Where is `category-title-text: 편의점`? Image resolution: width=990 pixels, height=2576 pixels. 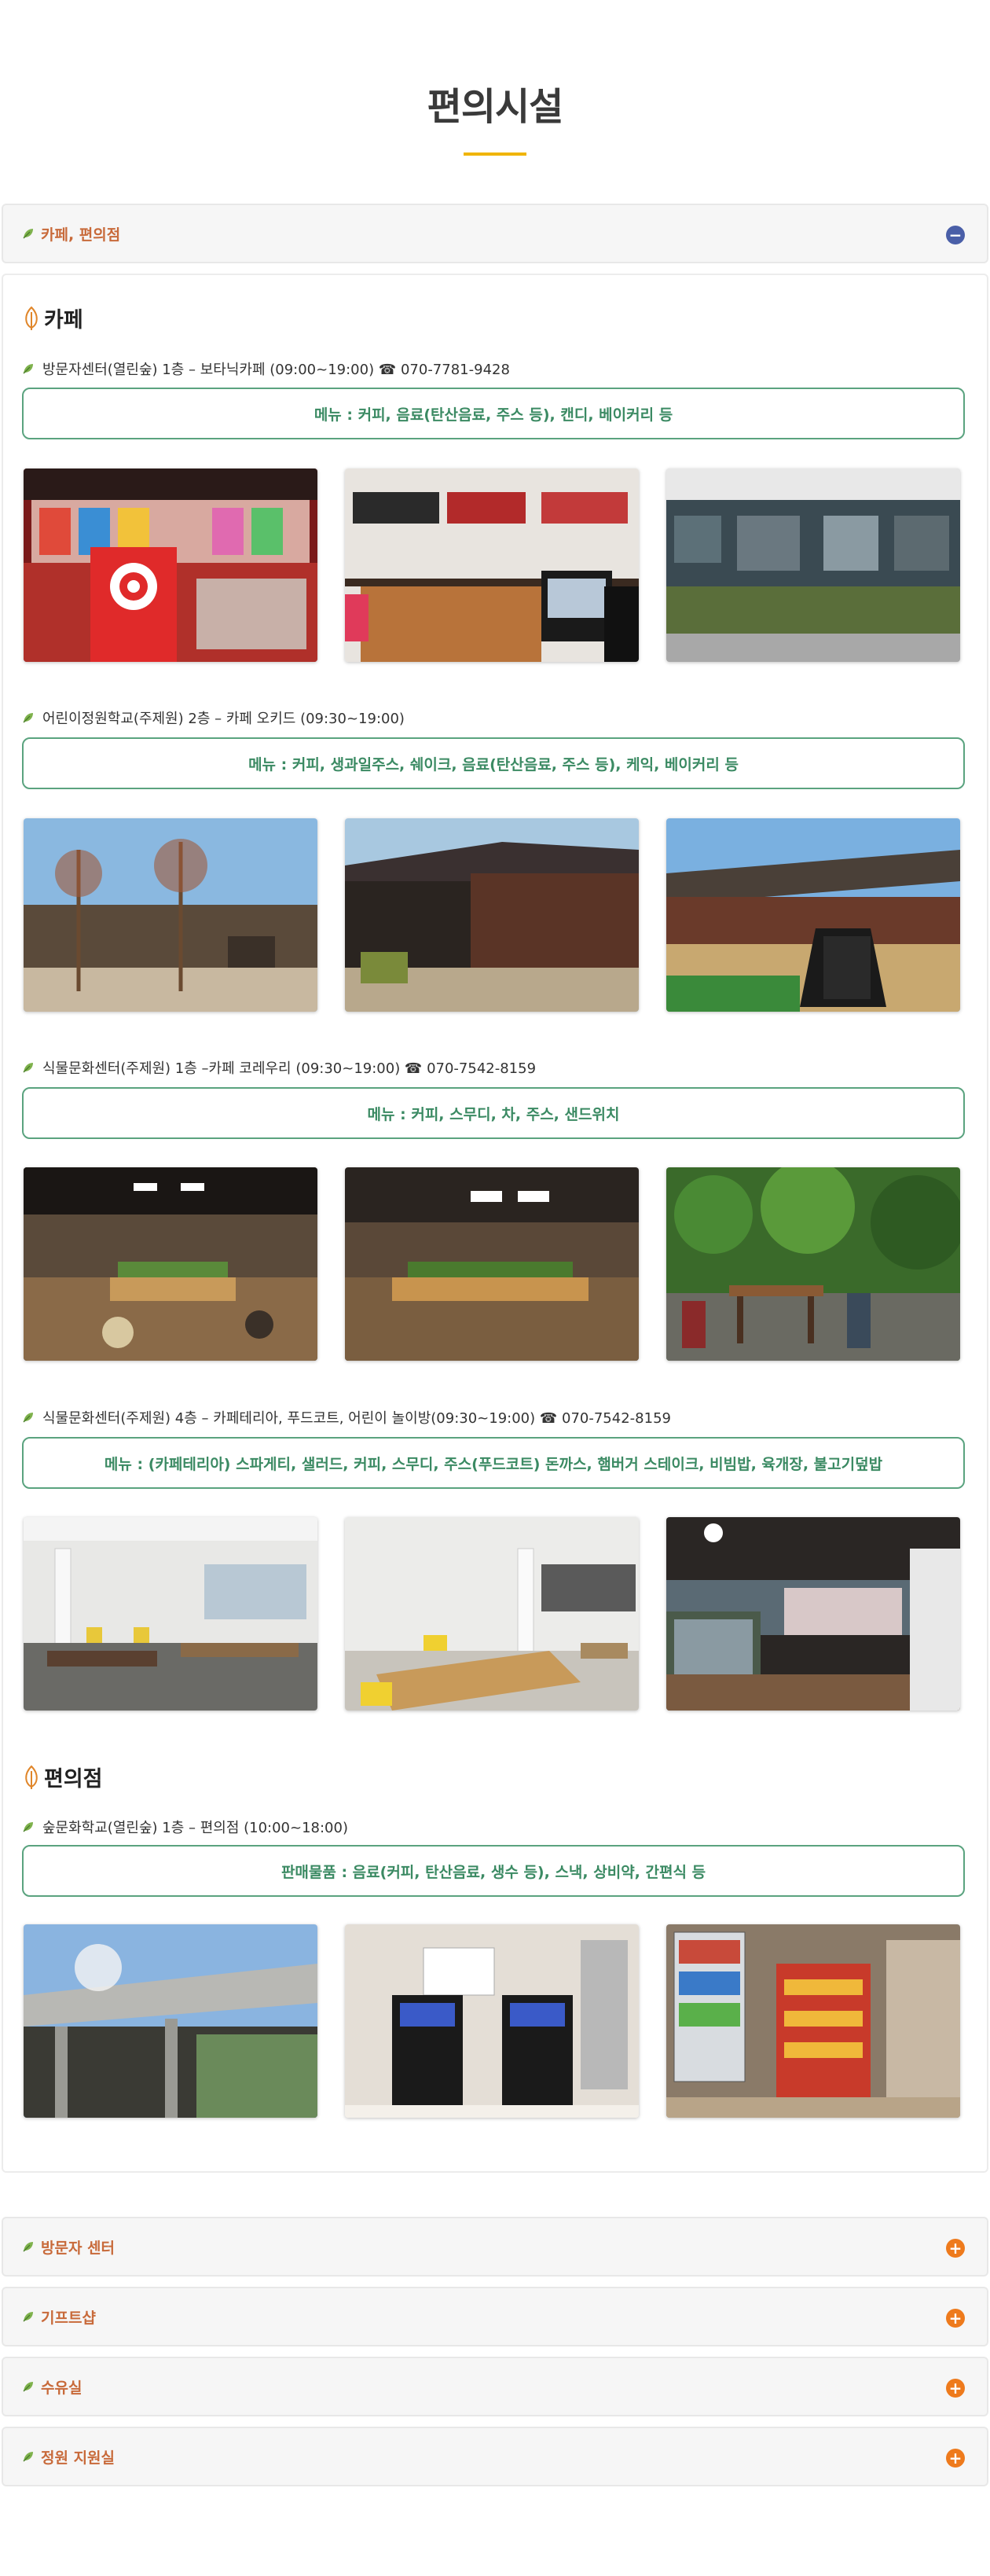 category-title-text: 편의점 is located at coordinates (73, 1779).